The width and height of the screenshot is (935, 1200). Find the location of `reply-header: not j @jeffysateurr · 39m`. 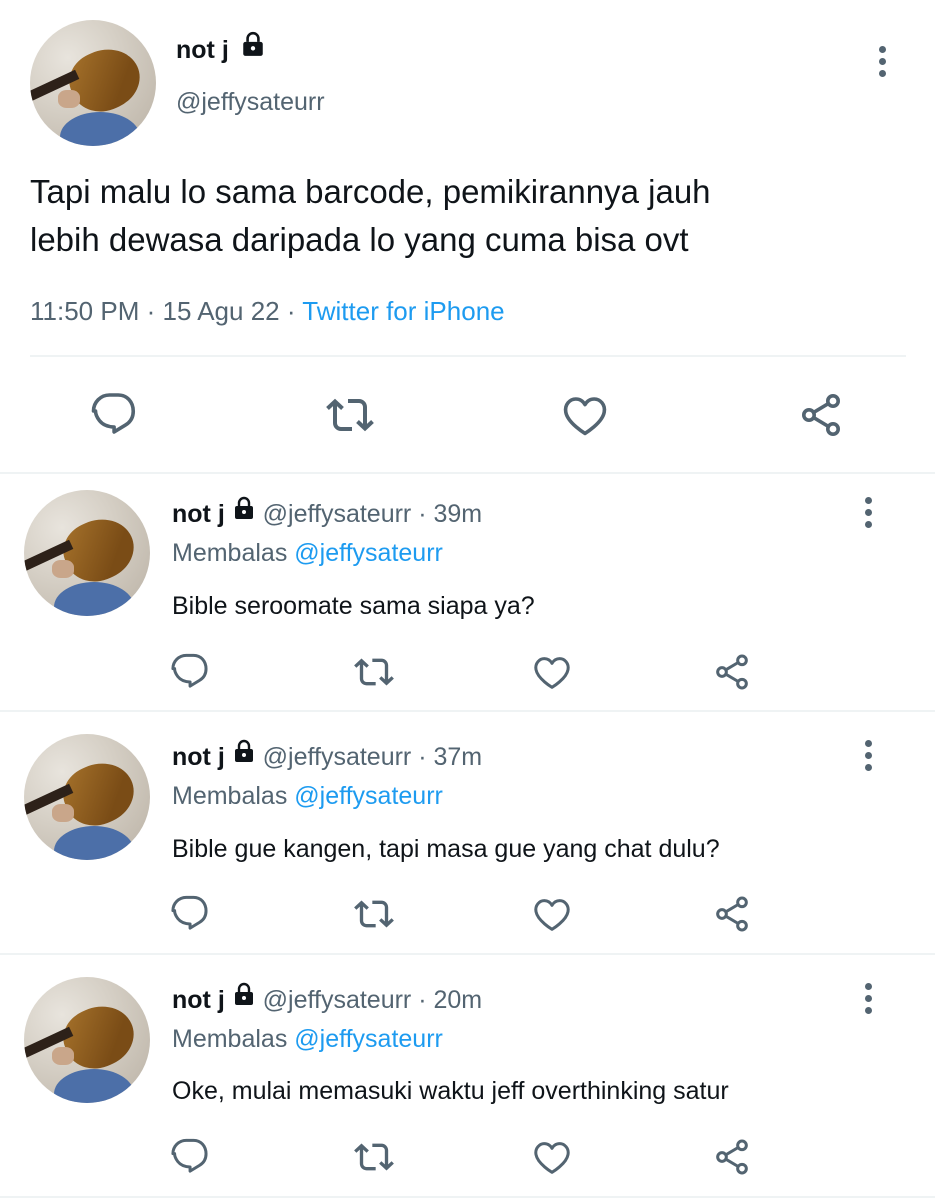

reply-header: not j @jeffysateurr · 39m is located at coordinates (327, 514).